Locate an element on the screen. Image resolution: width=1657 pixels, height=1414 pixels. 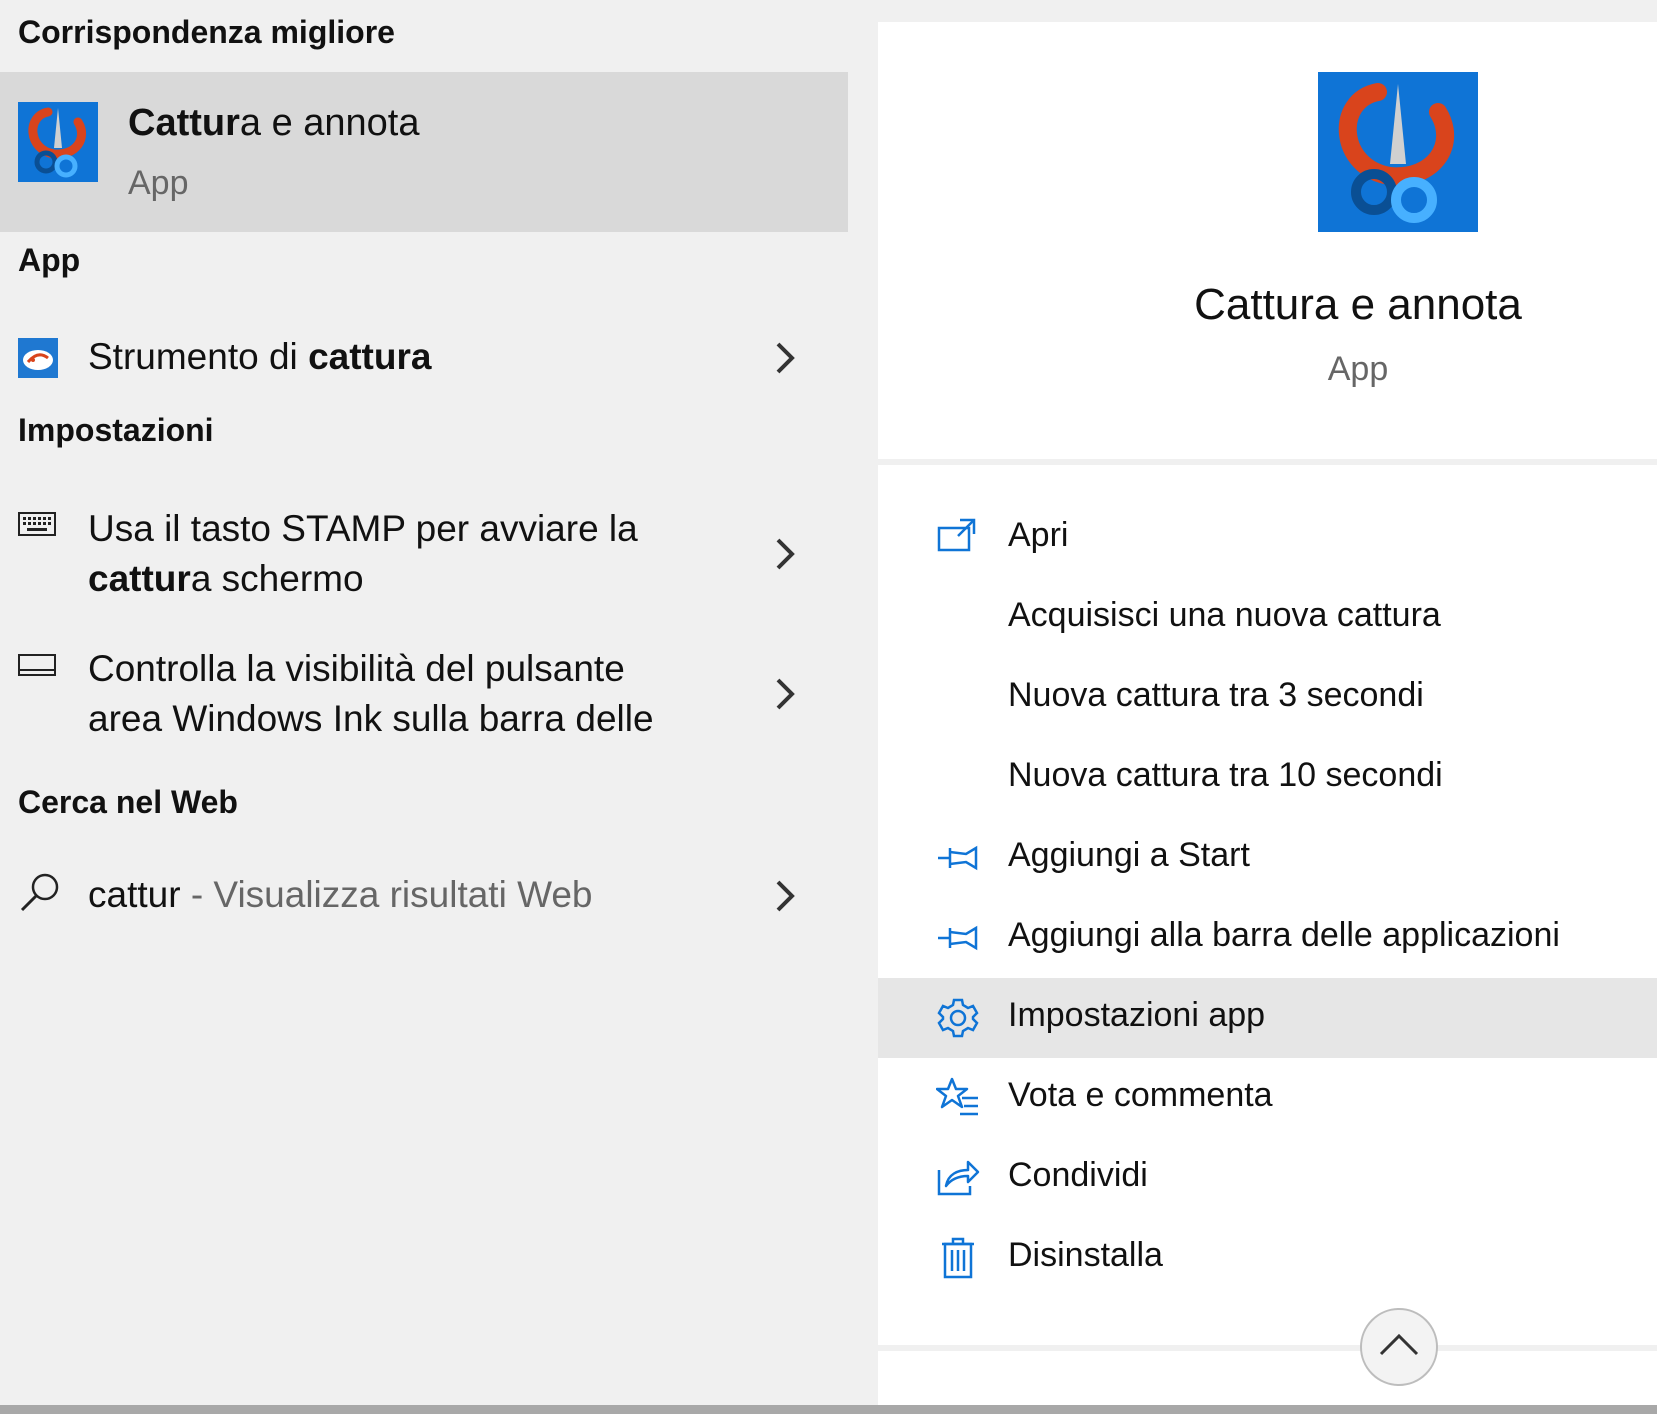
snipping-tool-icon is located at coordinates (38, 358).